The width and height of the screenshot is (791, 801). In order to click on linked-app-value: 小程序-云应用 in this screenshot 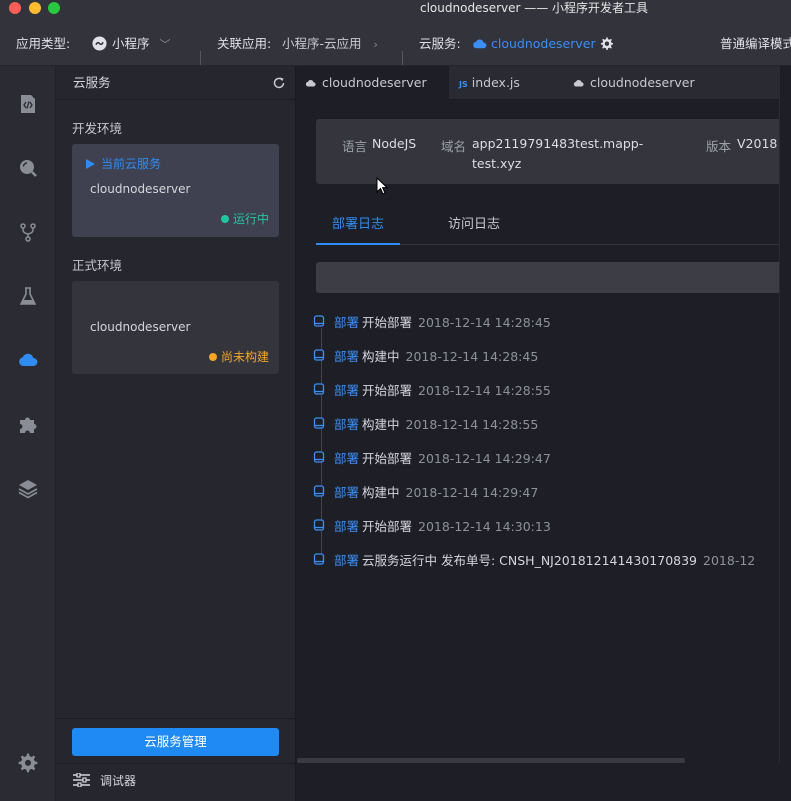, I will do `click(322, 43)`.